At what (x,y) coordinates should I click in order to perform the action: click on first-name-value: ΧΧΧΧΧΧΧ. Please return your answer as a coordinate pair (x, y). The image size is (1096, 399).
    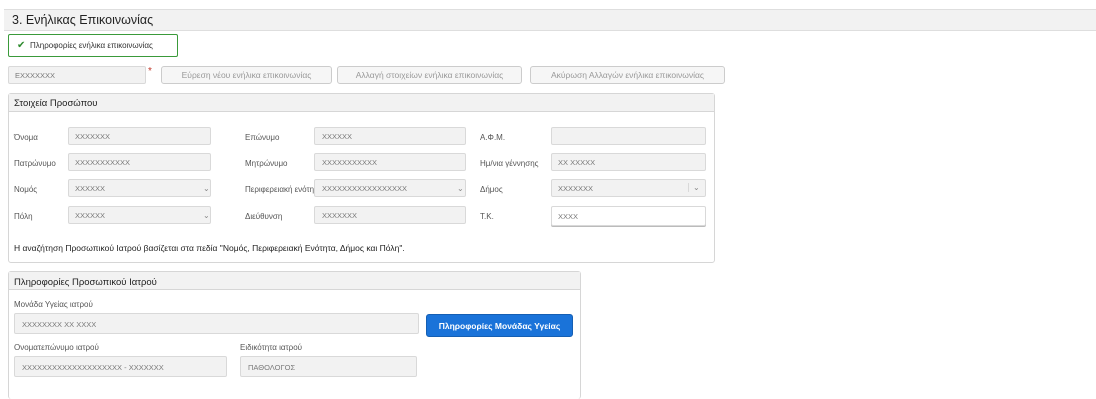
    Looking at the image, I should click on (93, 136).